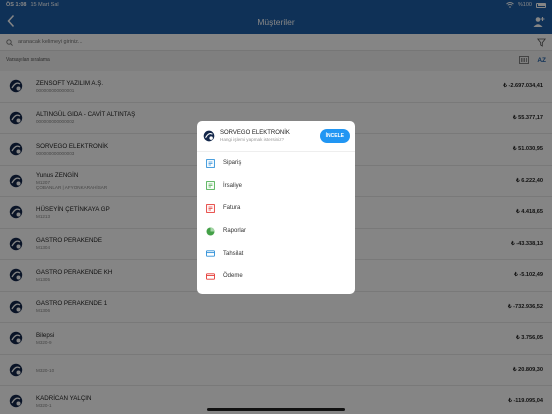 The width and height of the screenshot is (552, 414). I want to click on menu-item-label: Sipariş, so click(232, 163).